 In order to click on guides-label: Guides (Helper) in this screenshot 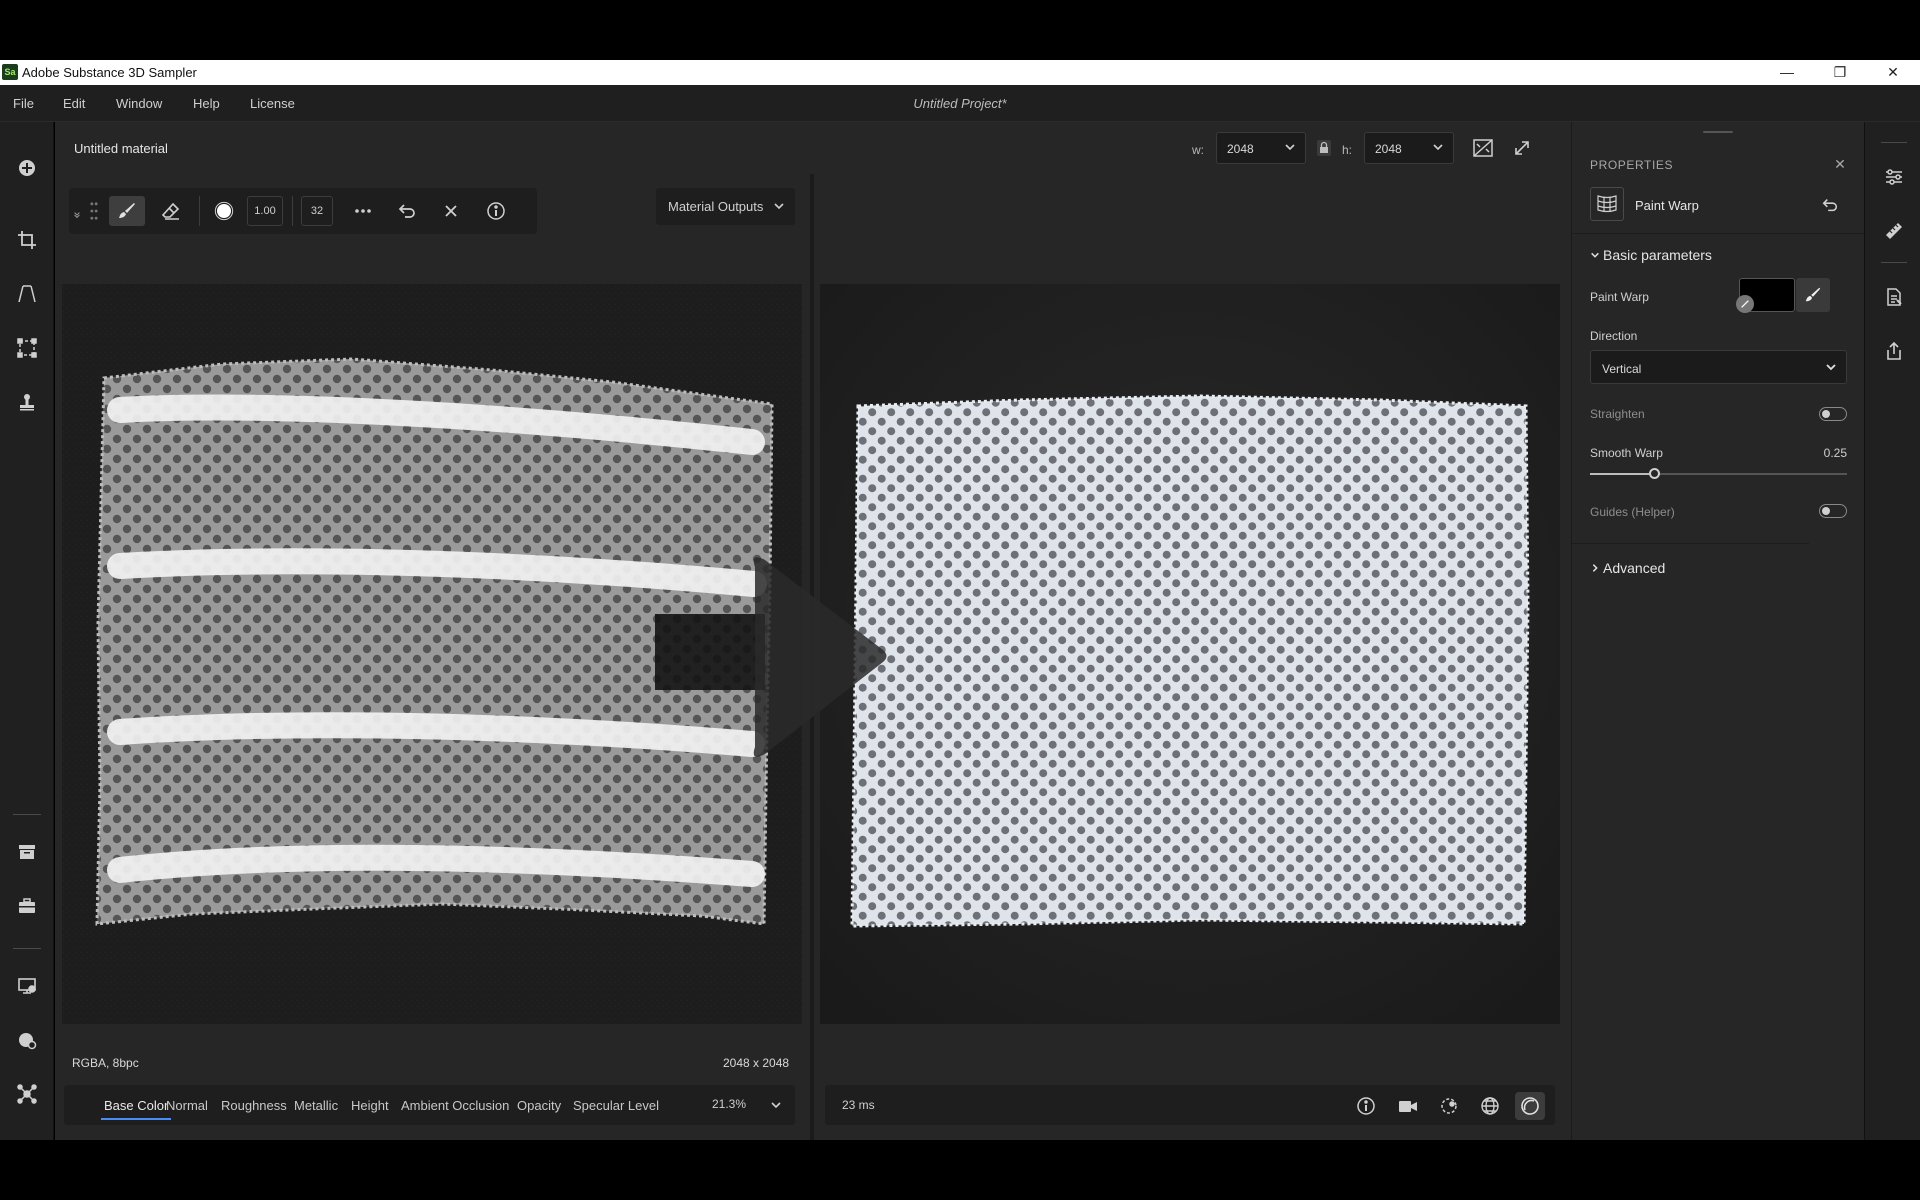, I will do `click(1632, 512)`.